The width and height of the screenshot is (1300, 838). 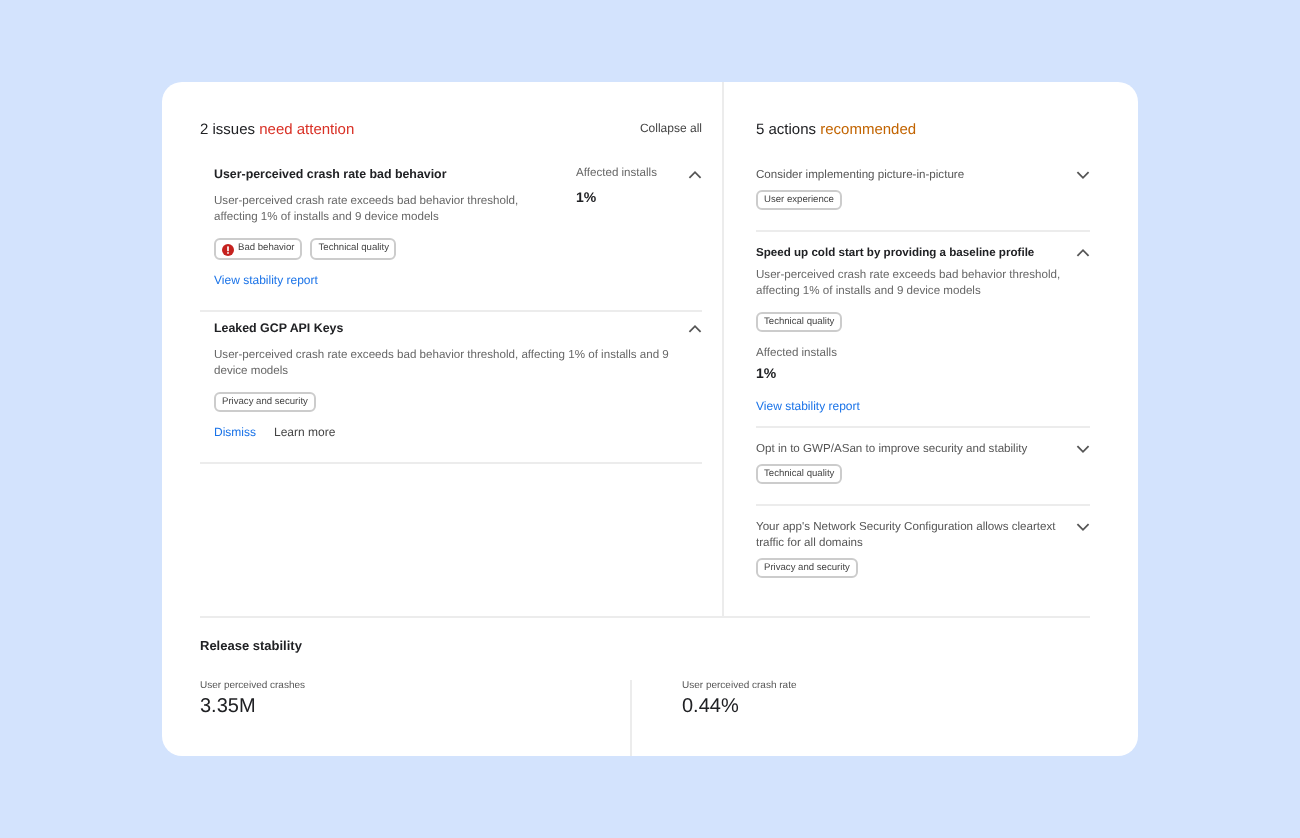 What do you see at coordinates (711, 707) in the screenshot?
I see `stat-value: 0.44%` at bounding box center [711, 707].